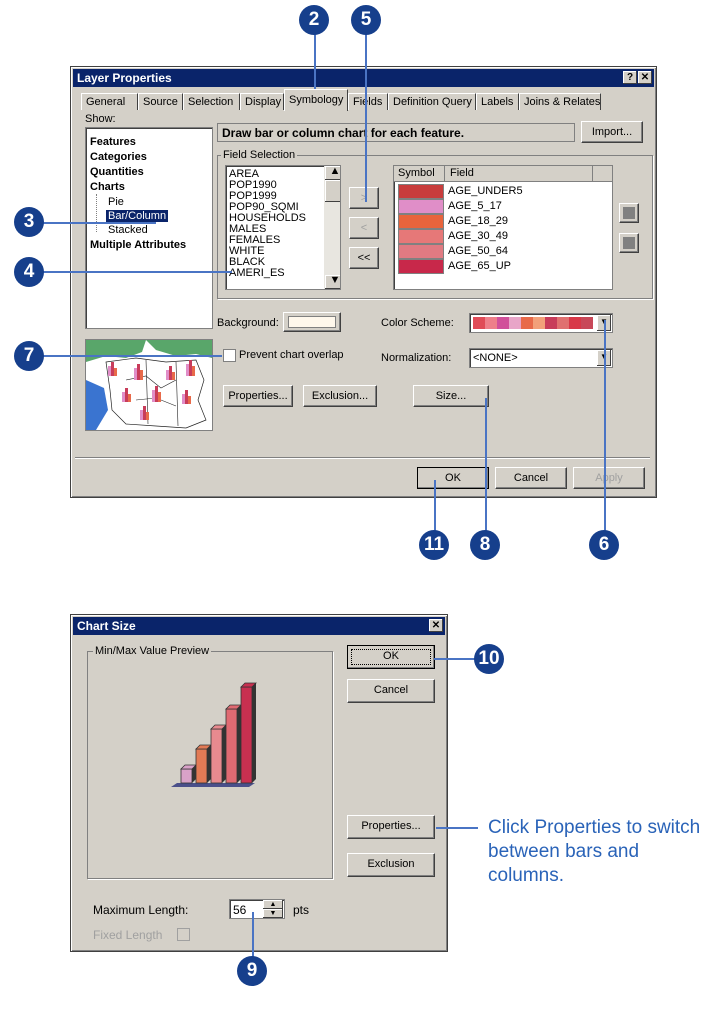  What do you see at coordinates (332, 191) in the screenshot?
I see `scroll-thumb` at bounding box center [332, 191].